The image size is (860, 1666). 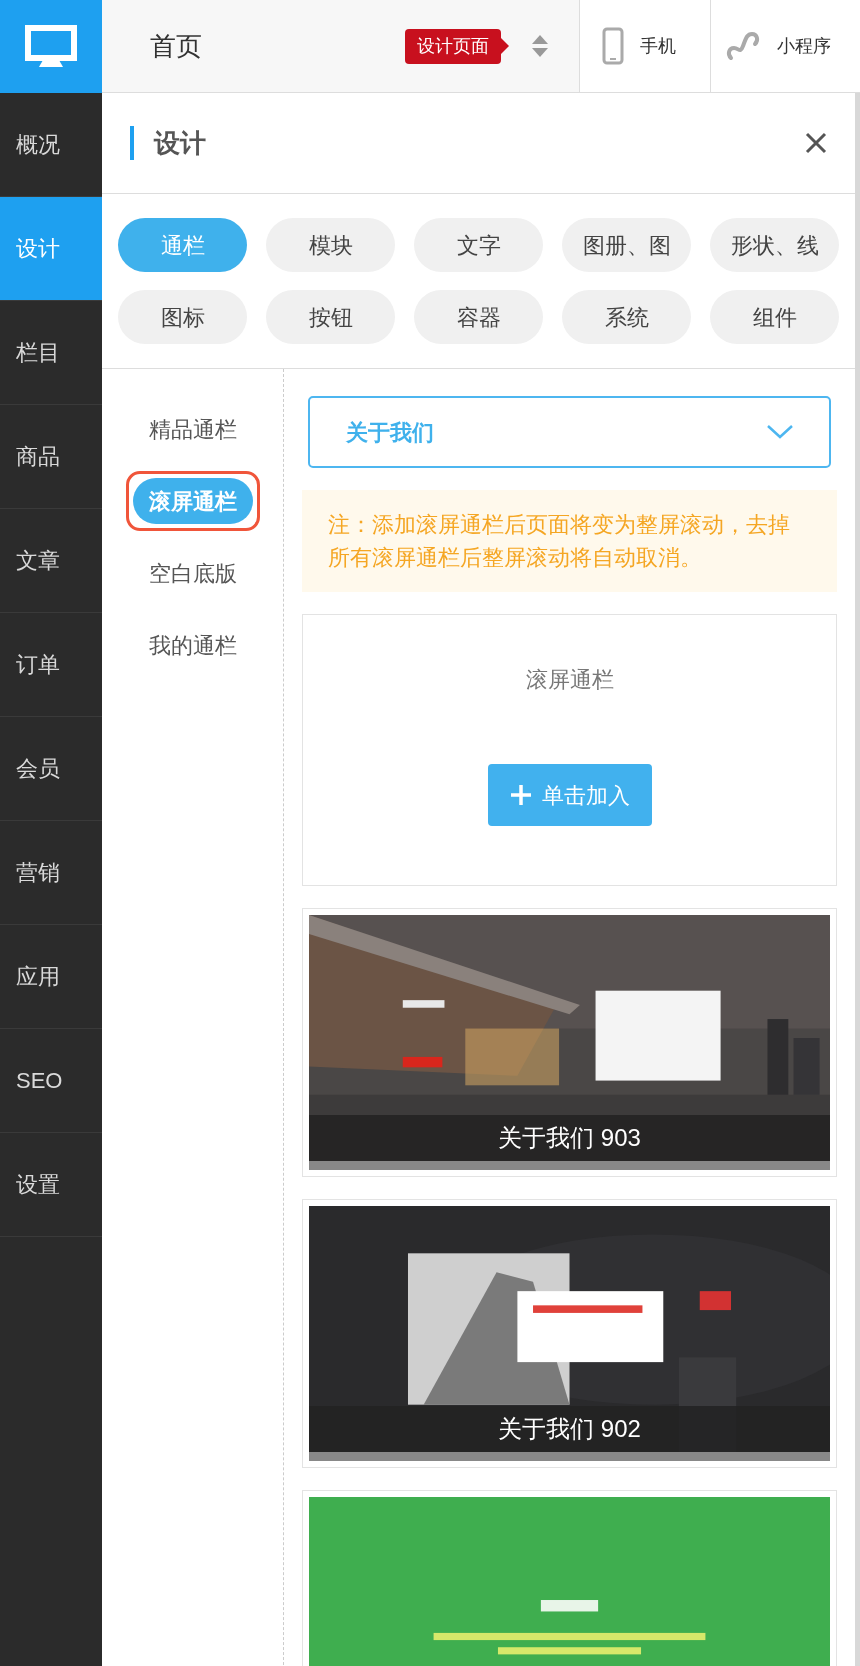 What do you see at coordinates (192, 429) in the screenshot?
I see `subcategory-item: 精品通栏` at bounding box center [192, 429].